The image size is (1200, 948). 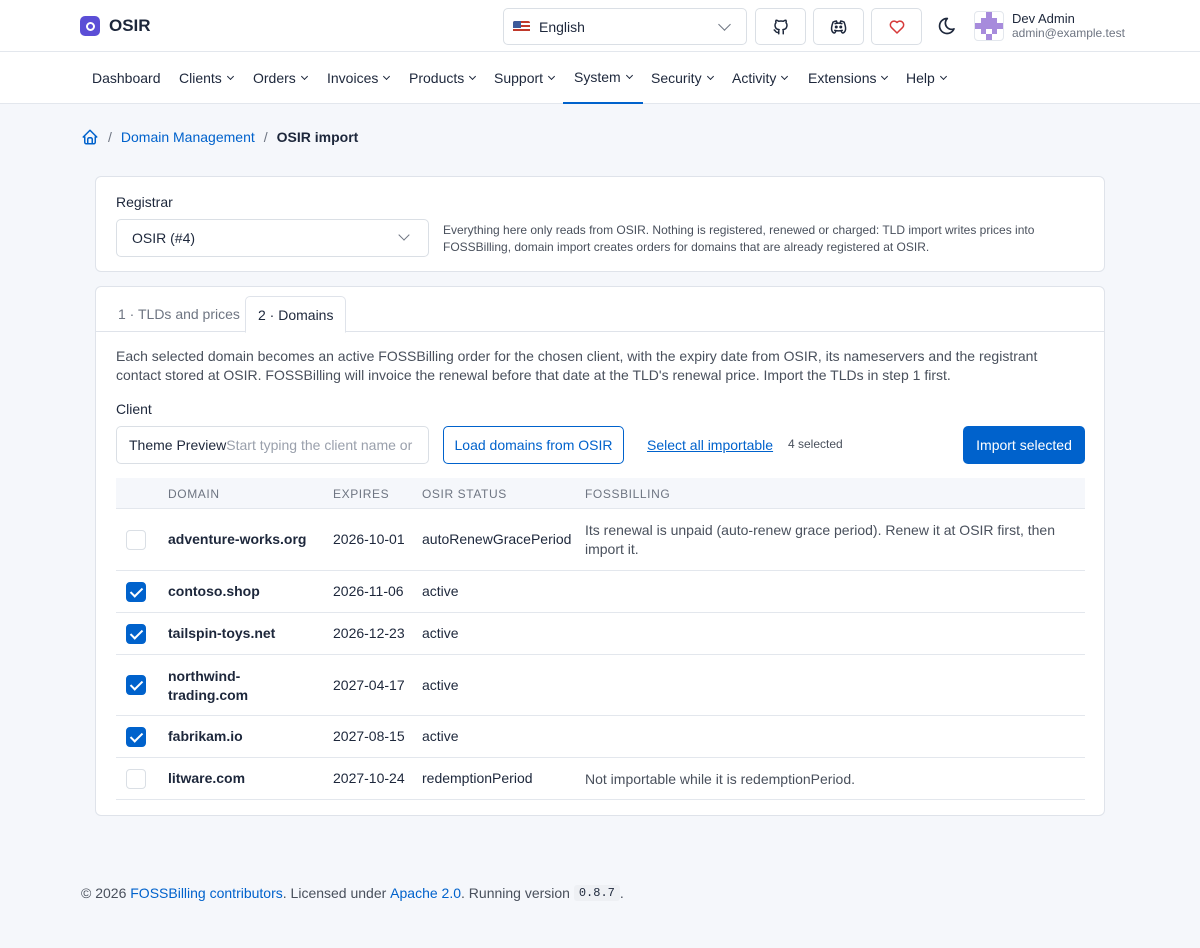 I want to click on nav-help: Help, so click(x=926, y=78).